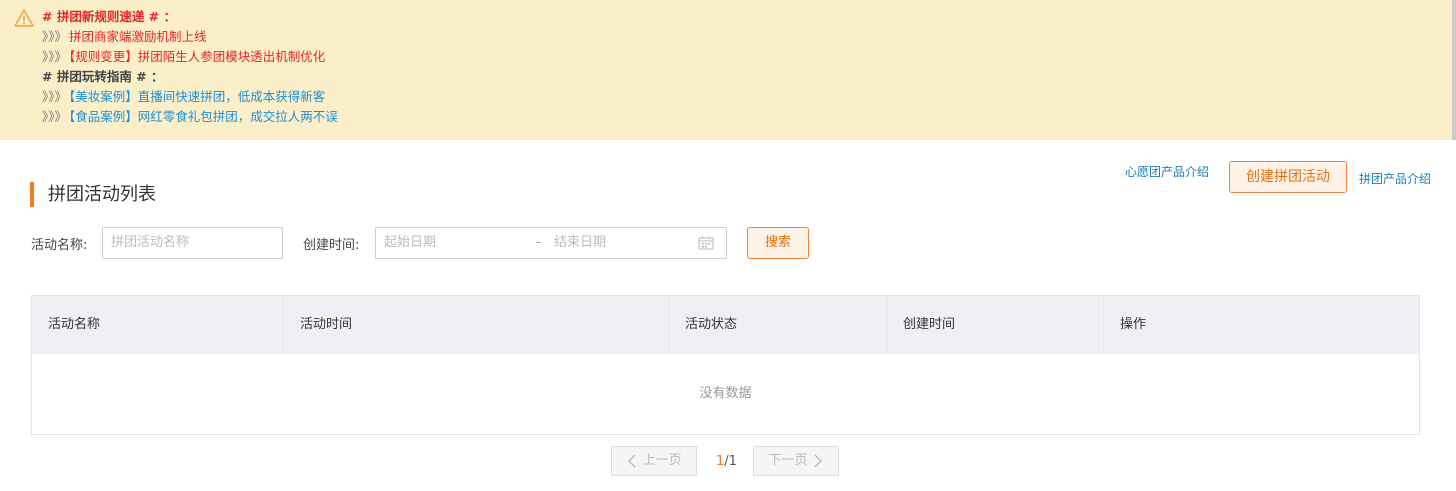 The height and width of the screenshot is (491, 1456). What do you see at coordinates (197, 56) in the screenshot?
I see `notice-item-link: 【规则变更】拼团陌生人参团模块透出机制优化` at bounding box center [197, 56].